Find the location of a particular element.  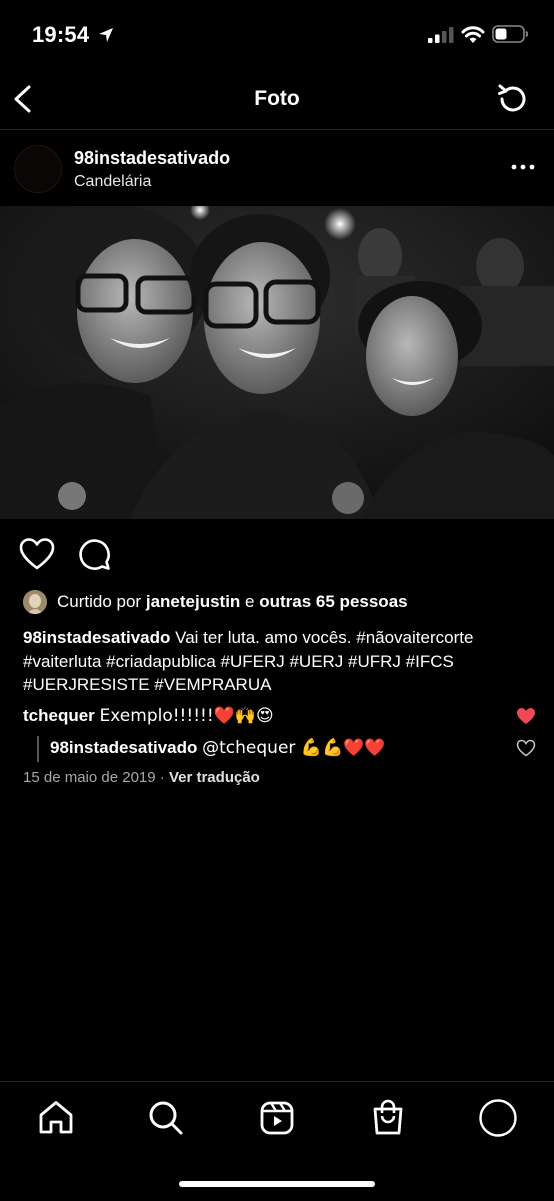

reply-row: 98instadesativado @tchequer 💪💪❤️❤️ is located at coordinates (217, 748).